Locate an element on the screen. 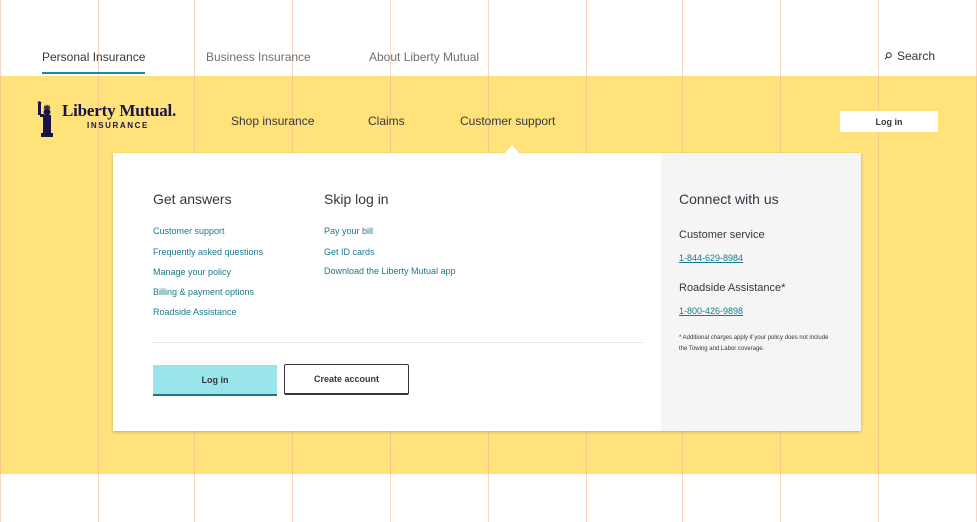  statue-of-liberty-icon is located at coordinates (45, 119).